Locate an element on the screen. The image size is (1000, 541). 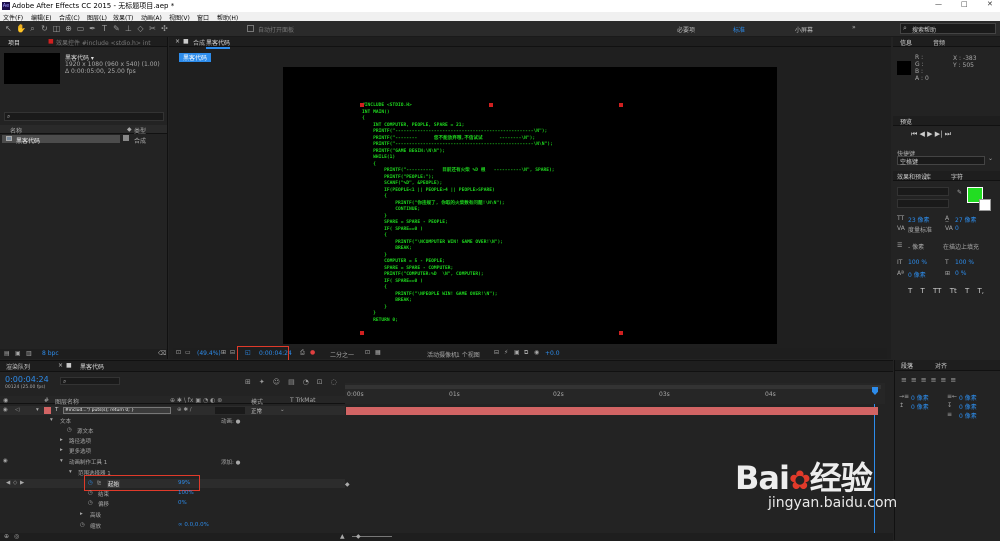
pan-behind-tool-icon: ⊕ is located at coordinates (68, 28).